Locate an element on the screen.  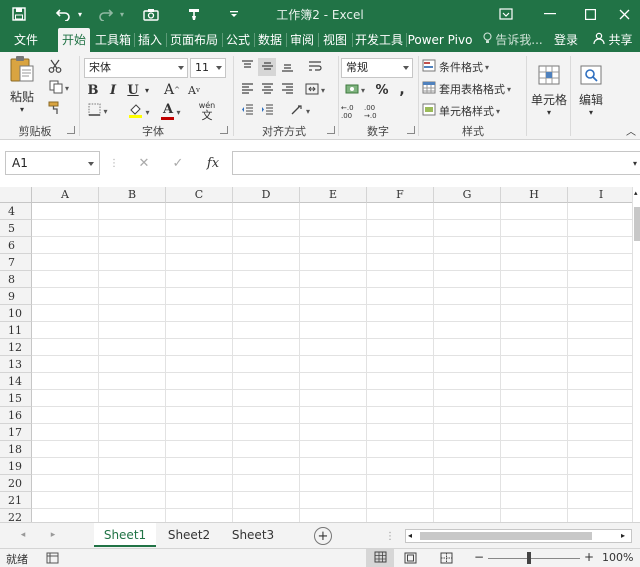
insert-function-button: fx is located at coordinates (213, 163).